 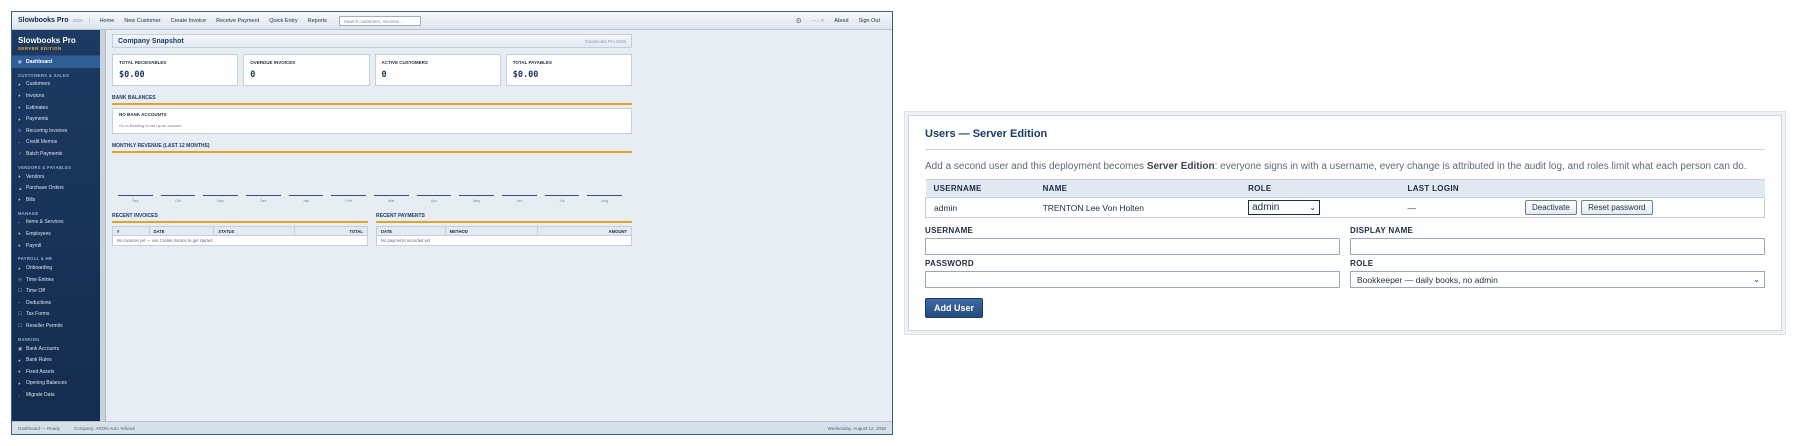 I want to click on sidebar-item-time-entries: ◷ Time Entries, so click(x=56, y=280).